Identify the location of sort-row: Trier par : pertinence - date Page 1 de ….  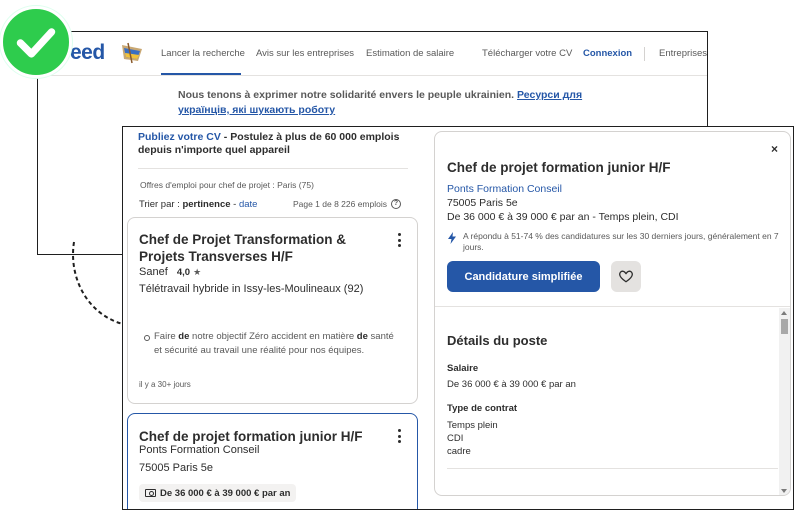
(270, 204).